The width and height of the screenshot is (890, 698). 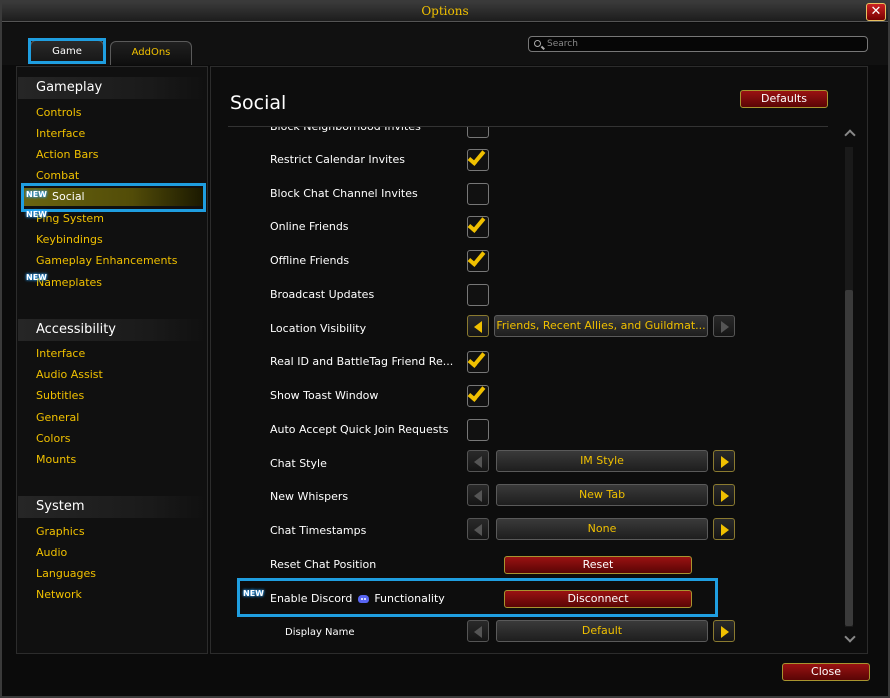 What do you see at coordinates (826, 672) in the screenshot?
I see `close-button: Close` at bounding box center [826, 672].